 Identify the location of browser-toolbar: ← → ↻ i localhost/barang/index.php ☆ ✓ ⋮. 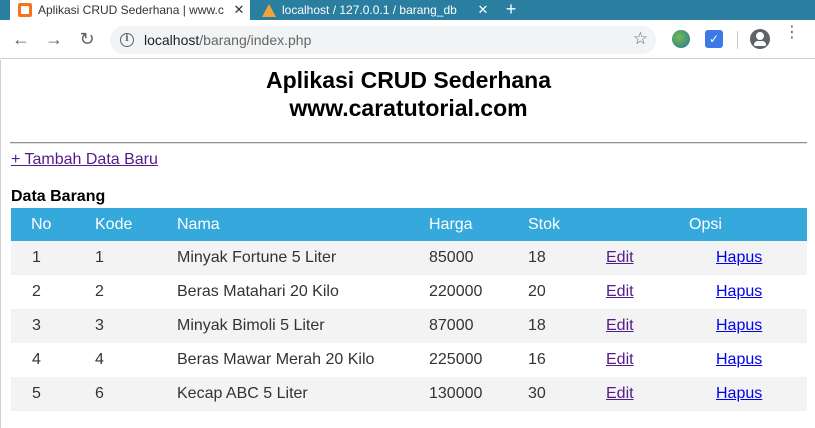
(407, 39).